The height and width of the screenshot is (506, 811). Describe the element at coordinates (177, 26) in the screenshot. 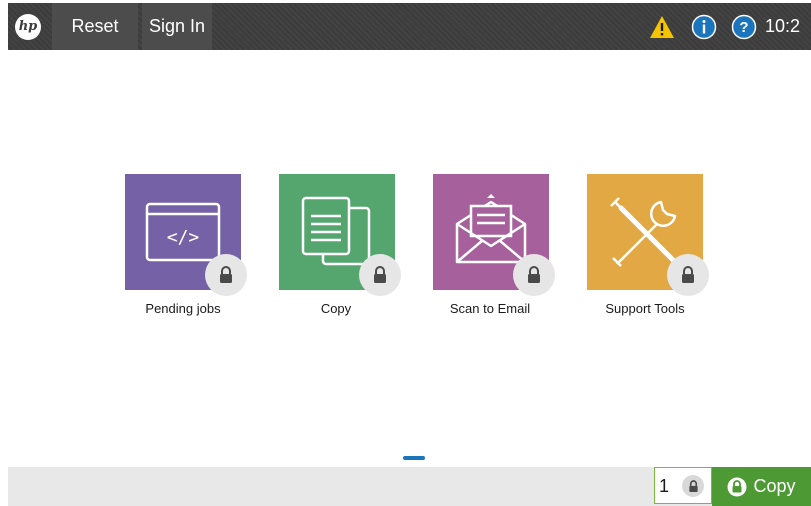

I see `sign-in-button: Sign In` at that location.